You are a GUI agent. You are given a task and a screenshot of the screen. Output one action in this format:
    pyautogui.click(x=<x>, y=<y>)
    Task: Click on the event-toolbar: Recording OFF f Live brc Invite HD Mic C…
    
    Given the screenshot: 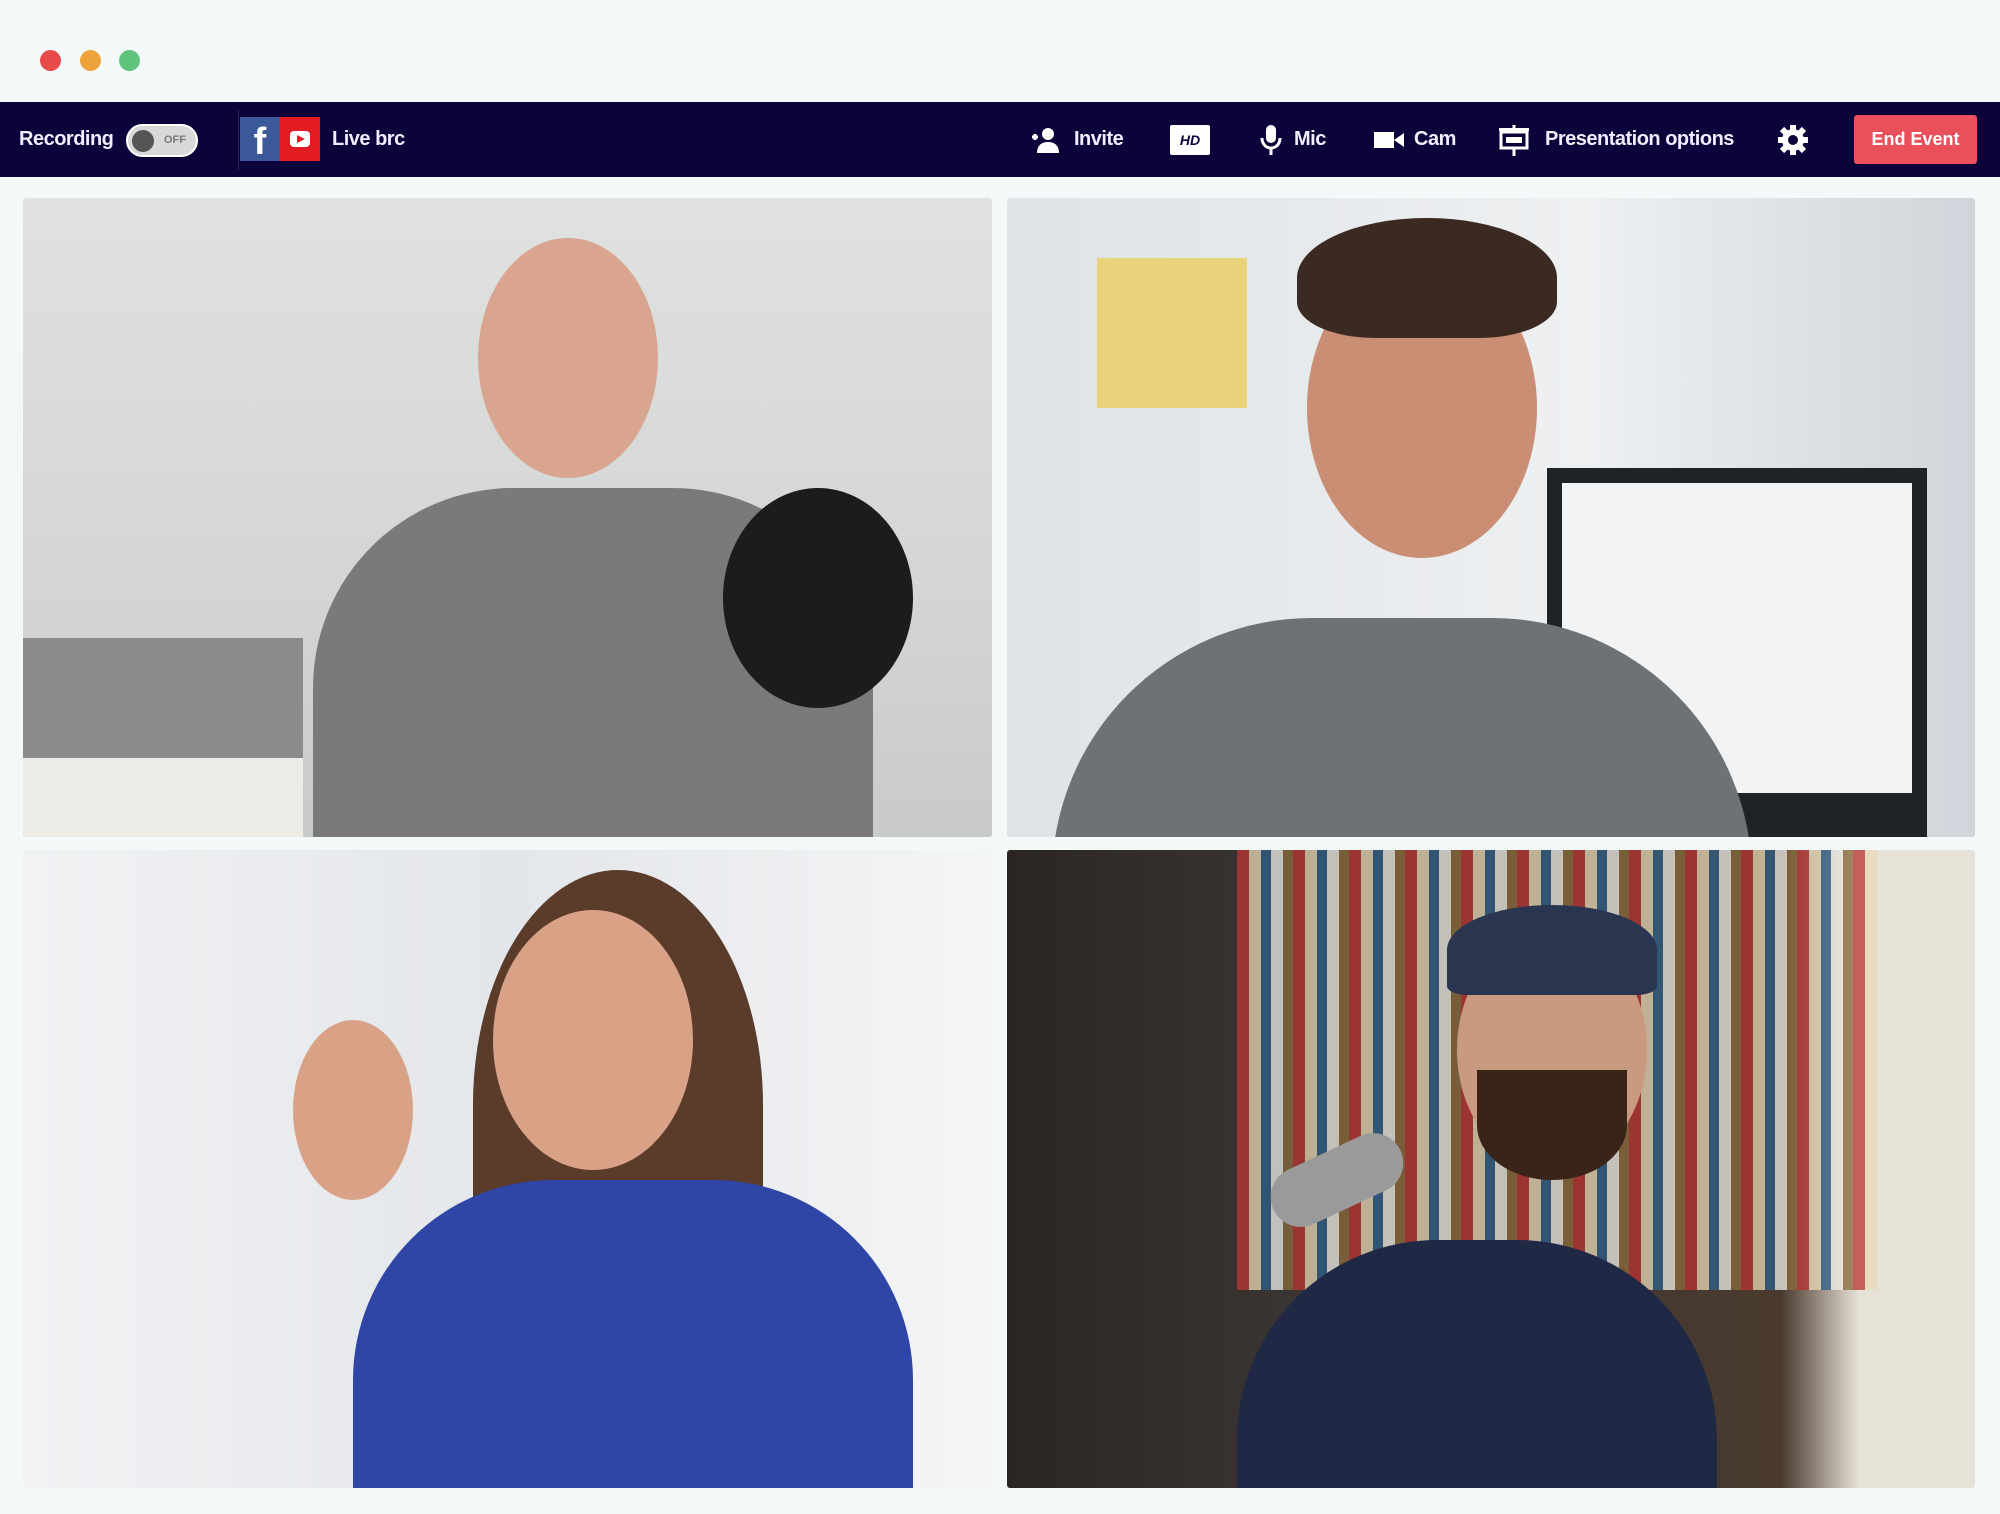 What is the action you would take?
    pyautogui.click(x=1000, y=139)
    